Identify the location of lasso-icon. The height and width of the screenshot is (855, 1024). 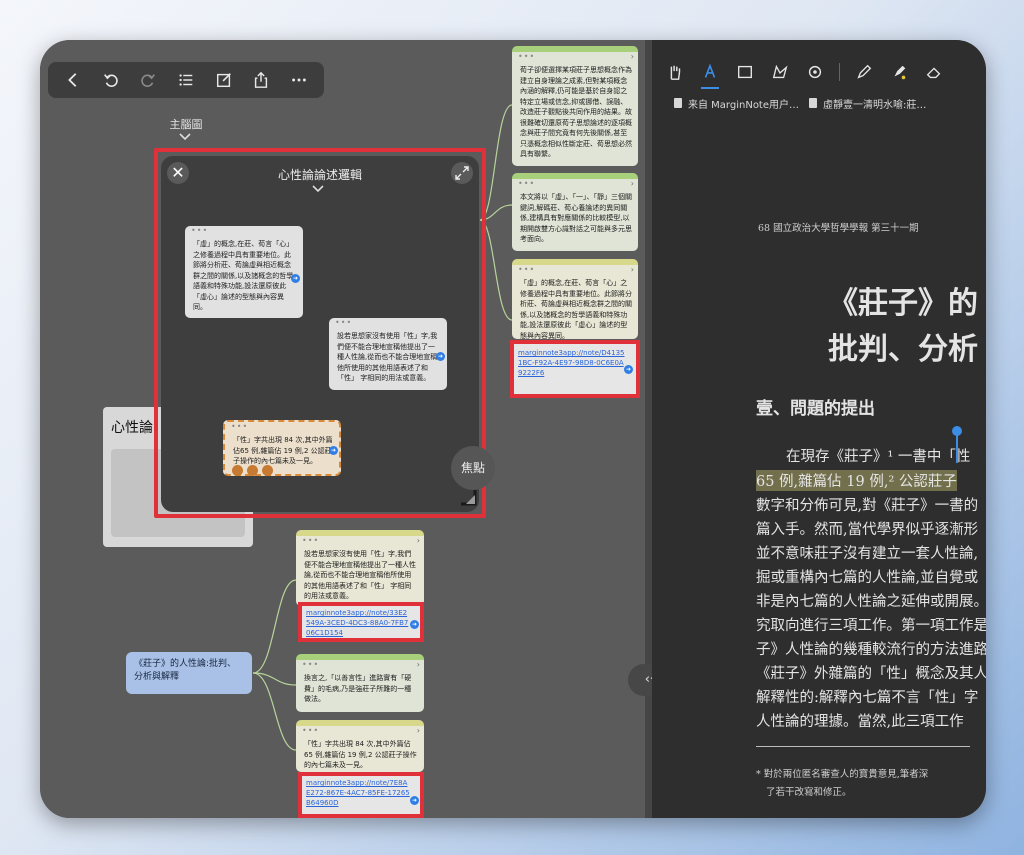
(780, 72).